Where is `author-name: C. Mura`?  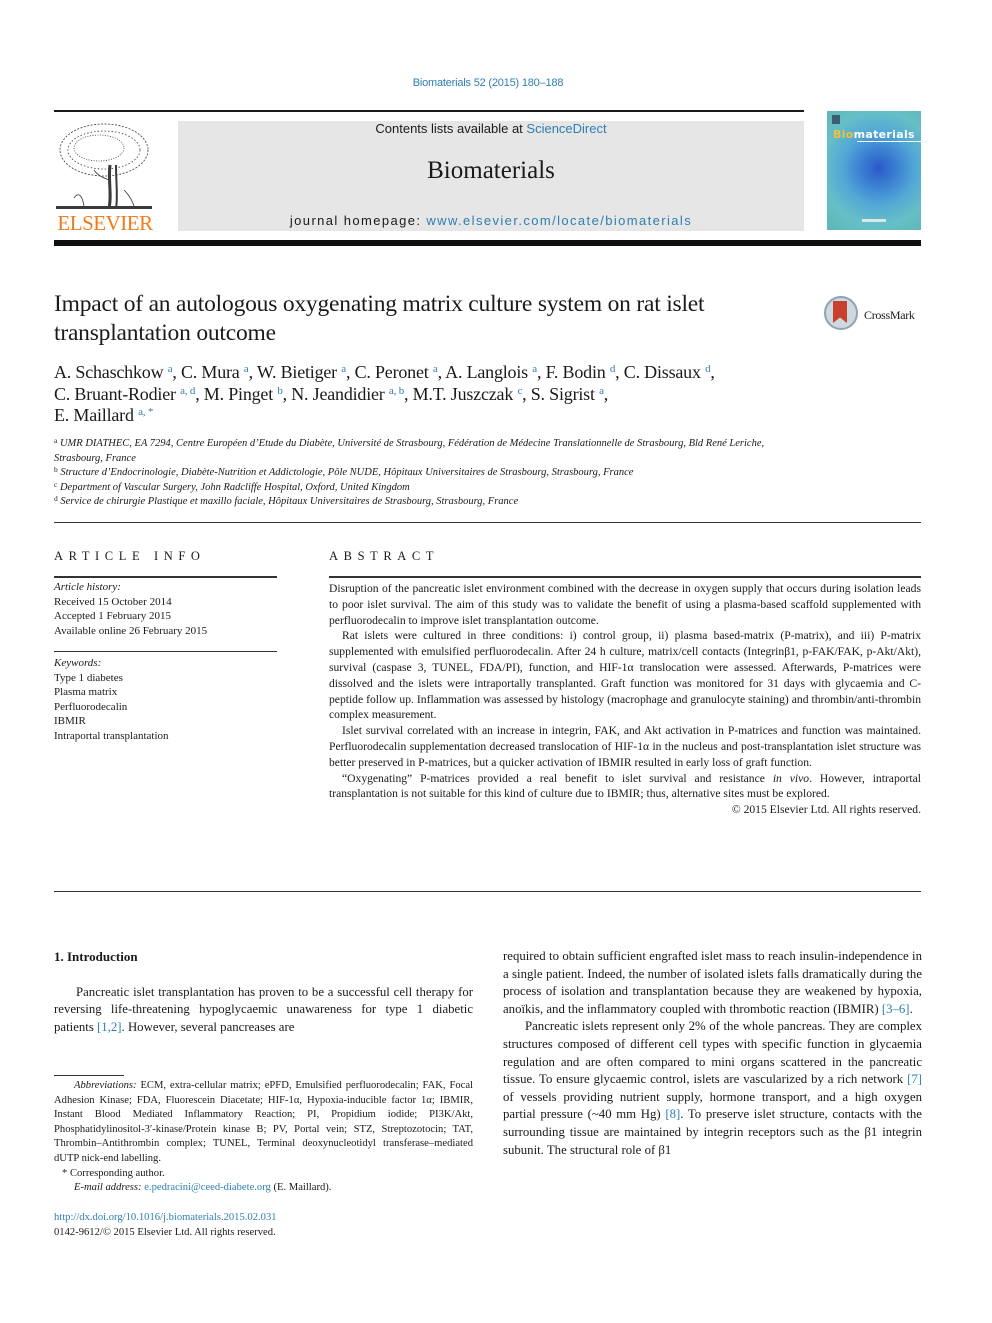
author-name: C. Mura is located at coordinates (212, 372).